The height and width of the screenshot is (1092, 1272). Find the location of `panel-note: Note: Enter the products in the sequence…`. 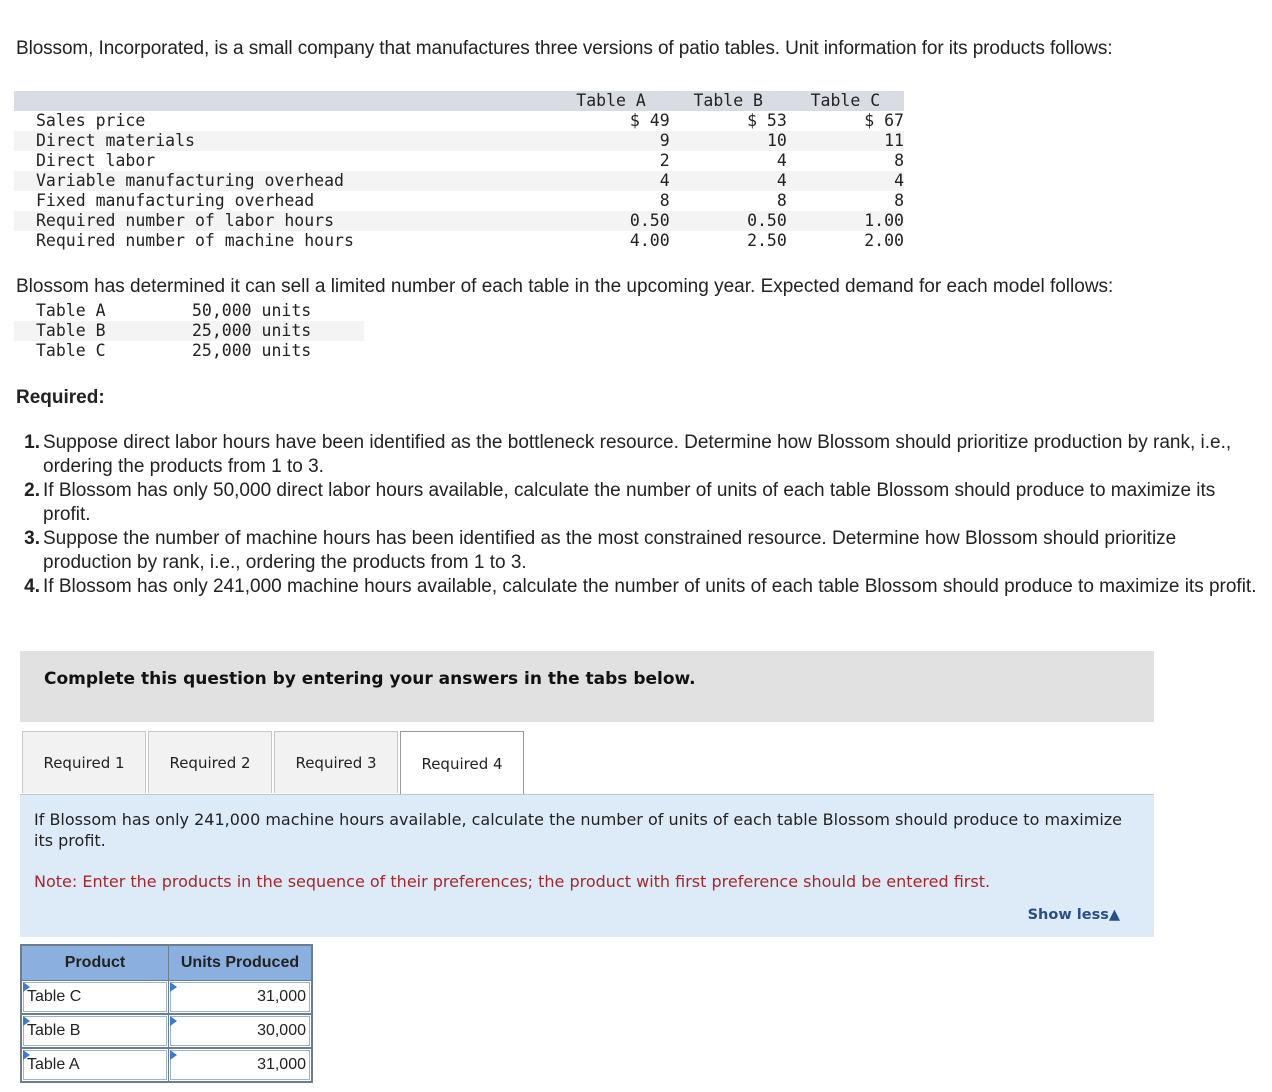

panel-note: Note: Enter the products in the sequence… is located at coordinates (512, 881).